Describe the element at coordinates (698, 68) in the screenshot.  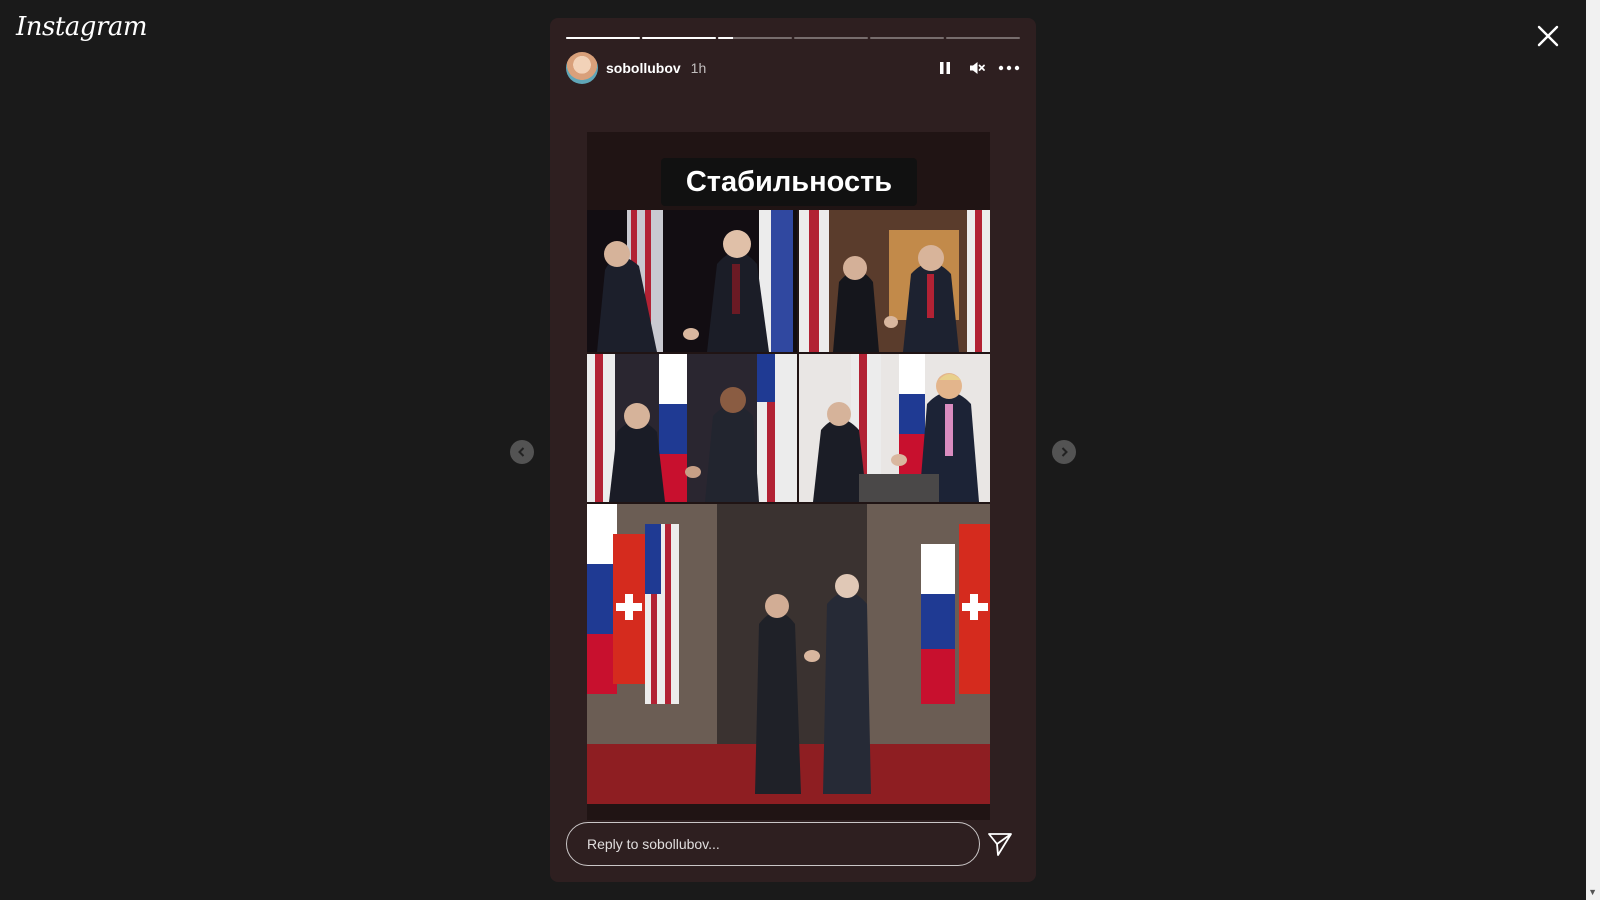
I see `timestamp: 1h` at that location.